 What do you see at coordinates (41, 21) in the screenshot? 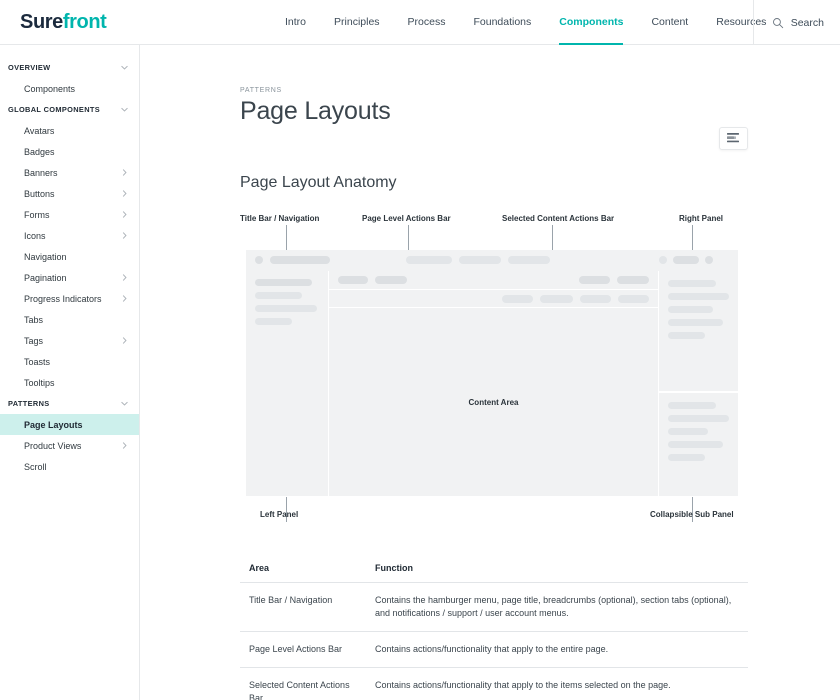
I see `brand-logo-part1: Sure` at bounding box center [41, 21].